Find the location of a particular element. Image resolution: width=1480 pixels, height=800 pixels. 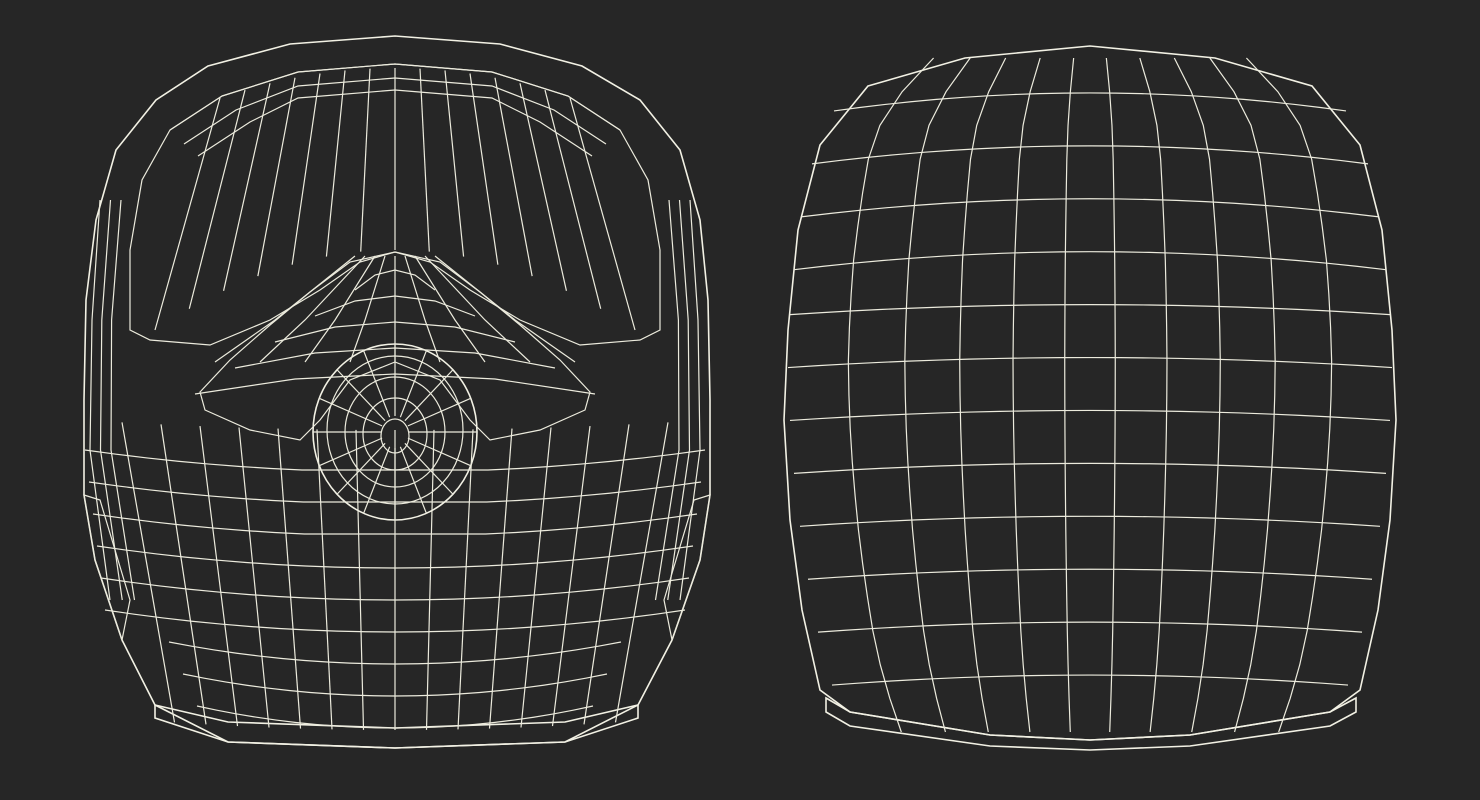

front-left-tab is located at coordinates (107, 568).